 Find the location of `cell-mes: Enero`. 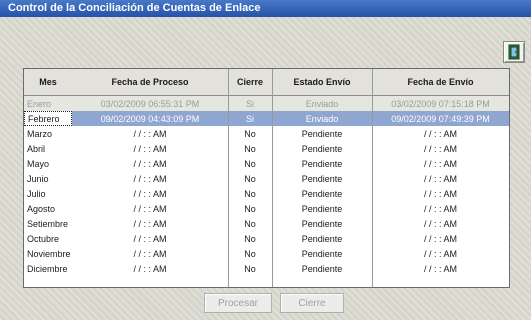

cell-mes: Enero is located at coordinates (39, 103).